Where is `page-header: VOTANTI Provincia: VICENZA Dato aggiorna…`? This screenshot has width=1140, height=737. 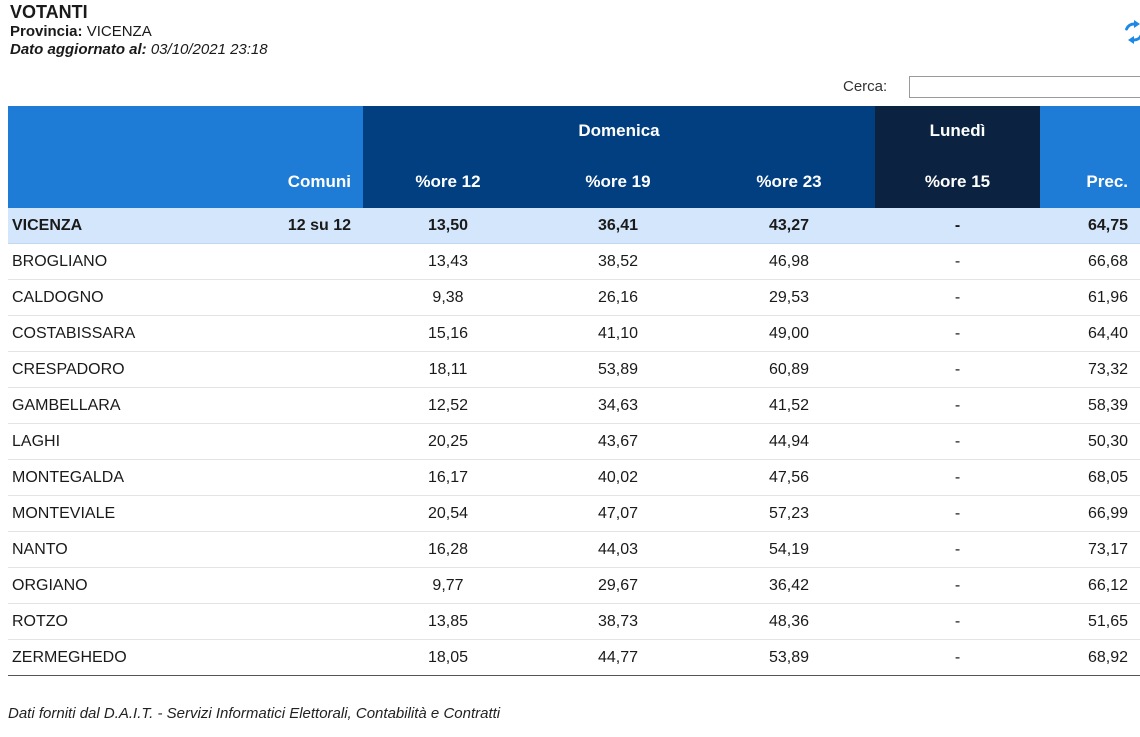 page-header: VOTANTI Provincia: VICENZA Dato aggiorna… is located at coordinates (139, 30).